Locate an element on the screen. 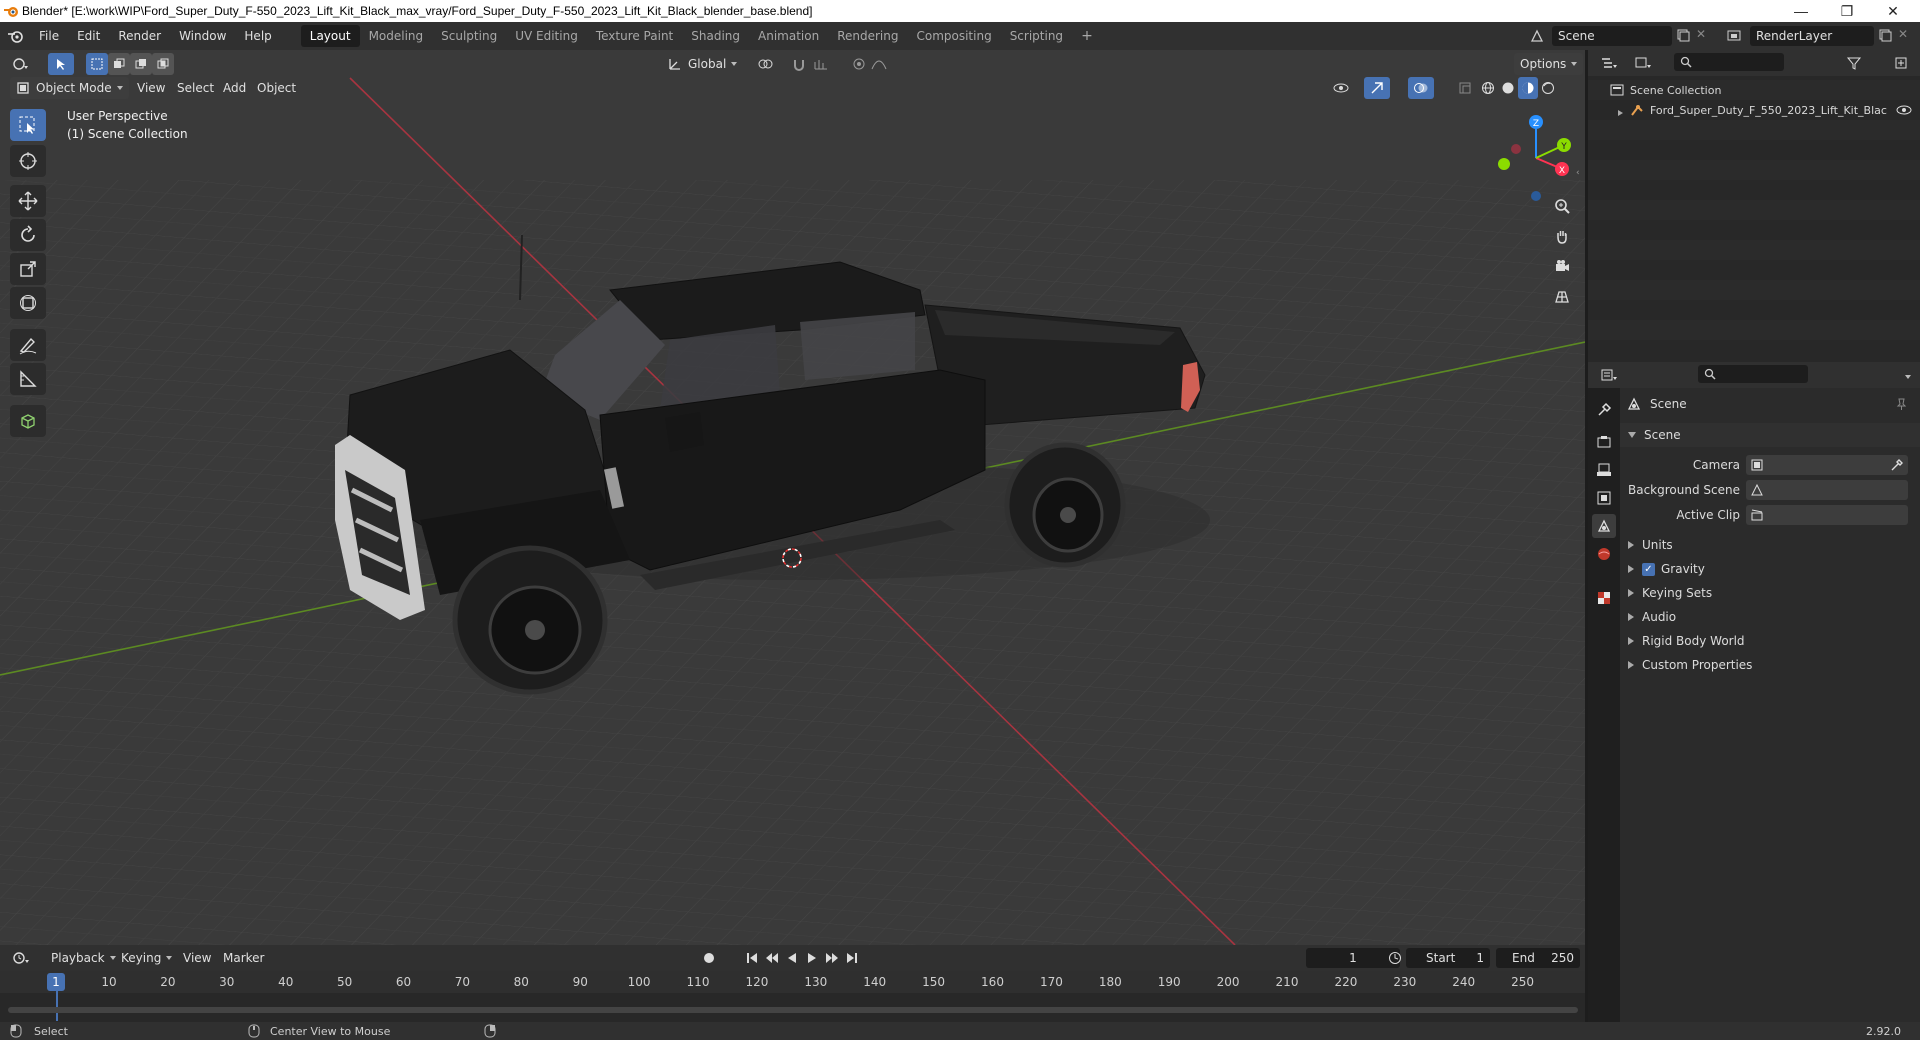 This screenshot has height=1040, width=1920. active-clip-field is located at coordinates (1827, 515).